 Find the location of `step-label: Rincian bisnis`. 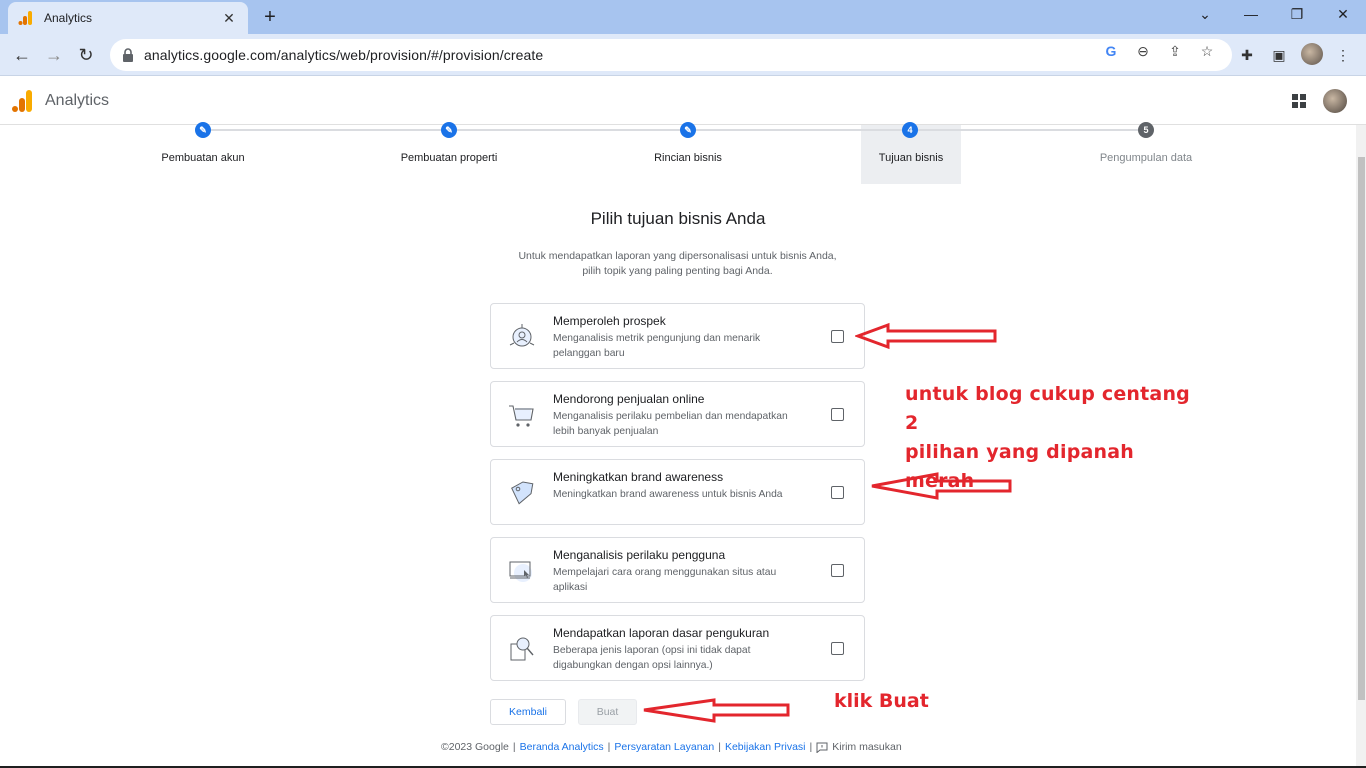

step-label: Rincian bisnis is located at coordinates (688, 158).